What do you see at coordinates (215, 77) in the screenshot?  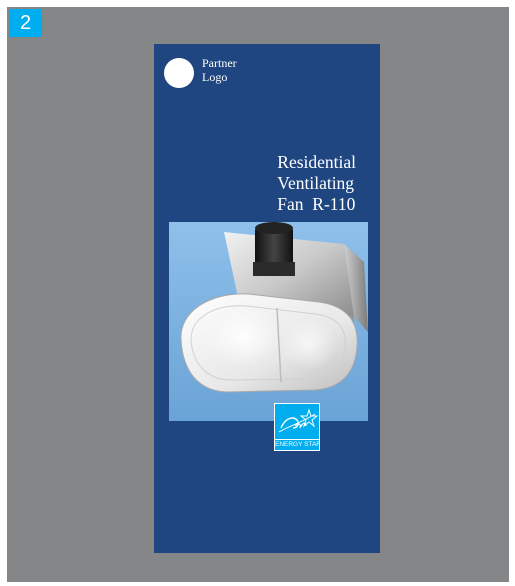 I see `partner-logo-line2: Logo` at bounding box center [215, 77].